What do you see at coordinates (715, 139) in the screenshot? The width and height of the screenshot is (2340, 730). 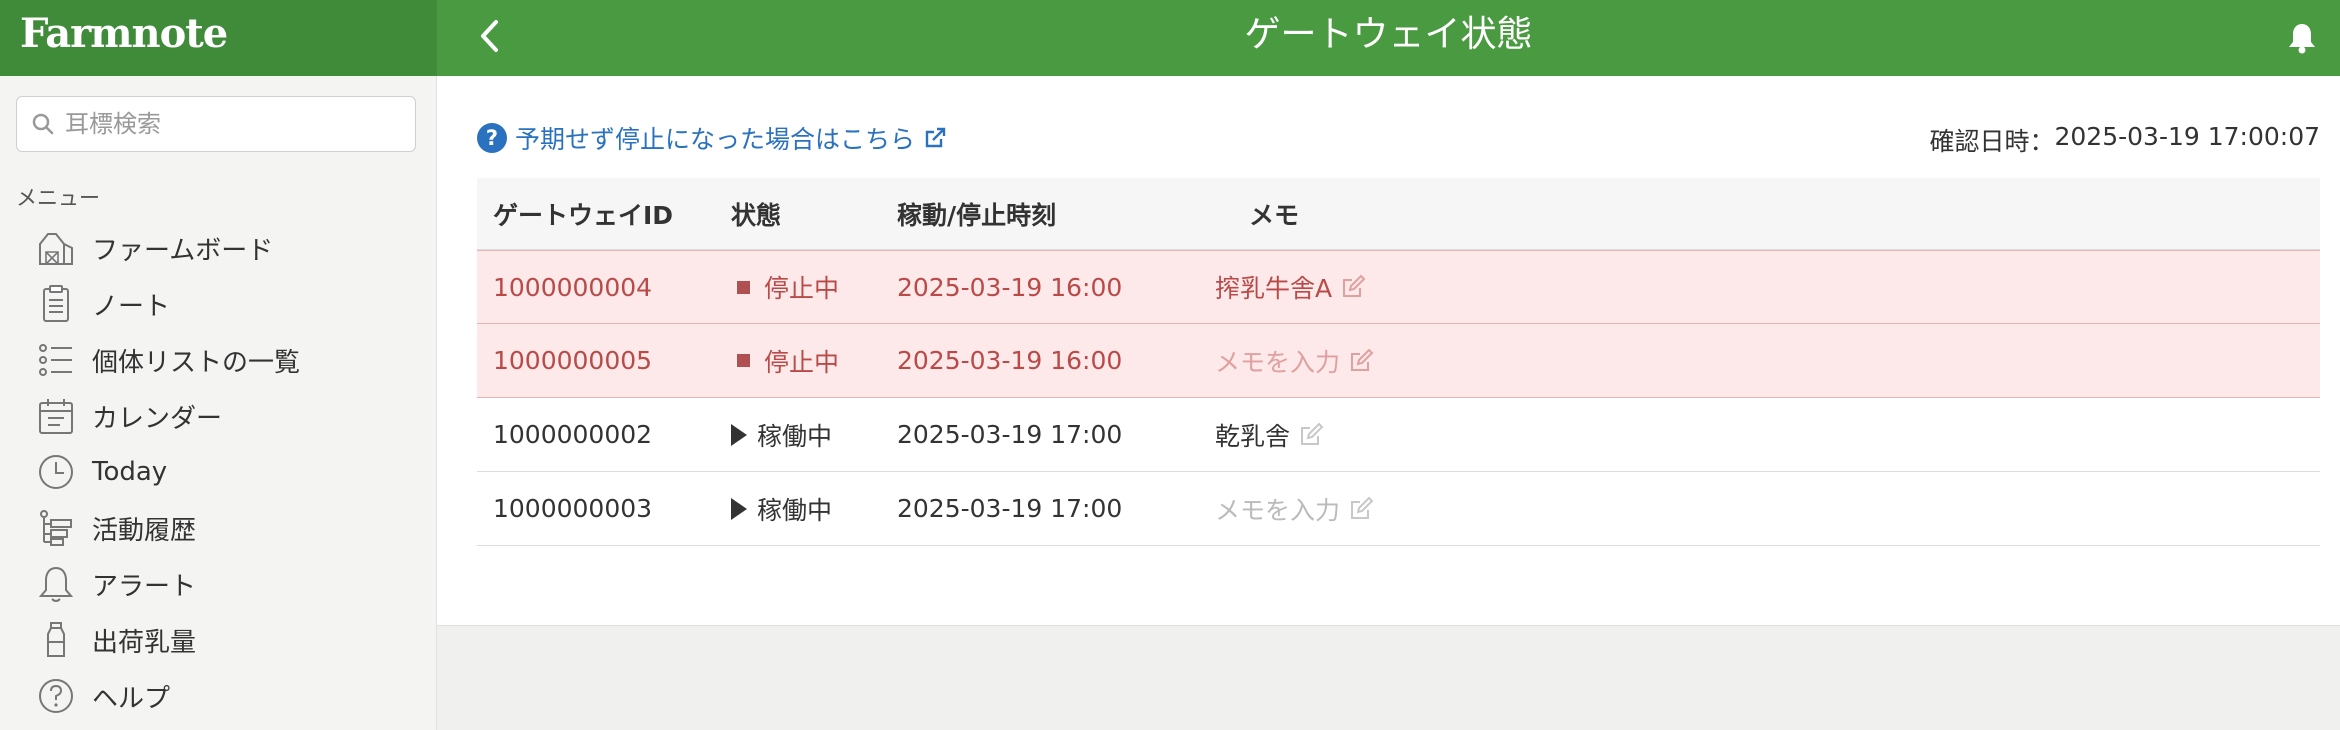 I see `help-link-text: 予期せず停止になった場合はこちら` at bounding box center [715, 139].